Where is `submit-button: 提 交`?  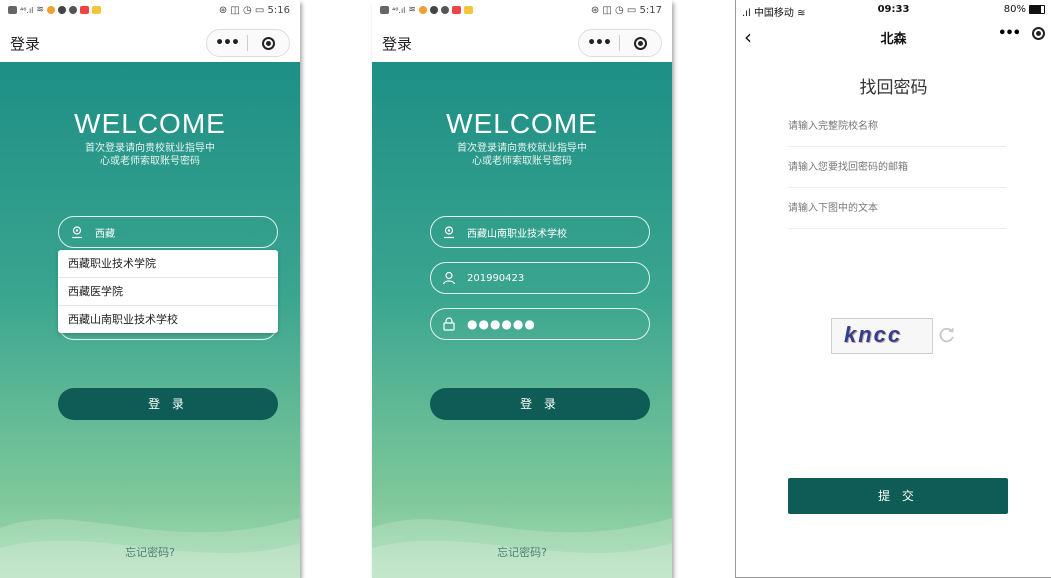
submit-button: 提 交 is located at coordinates (898, 496).